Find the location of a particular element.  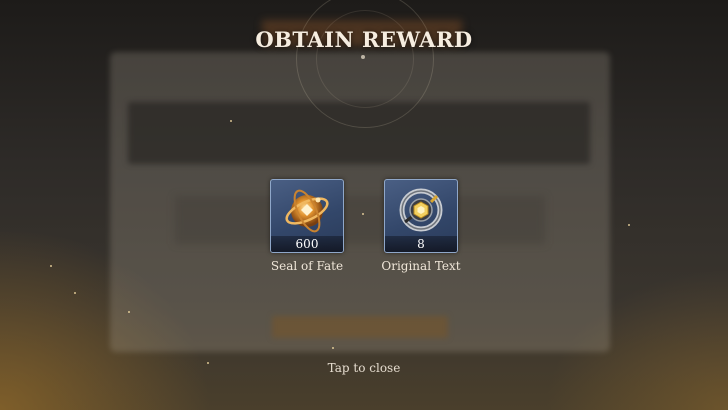

reward-count: 8 is located at coordinates (421, 244).